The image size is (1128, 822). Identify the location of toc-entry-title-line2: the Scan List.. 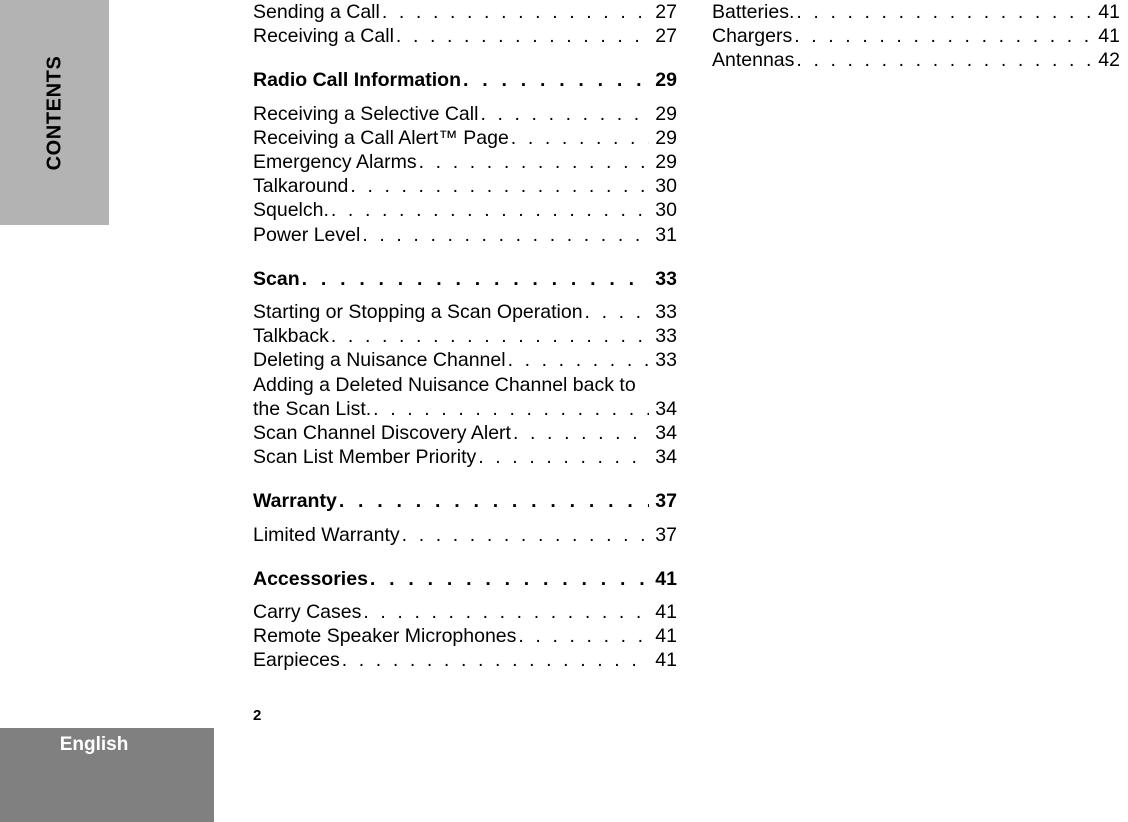
(312, 408).